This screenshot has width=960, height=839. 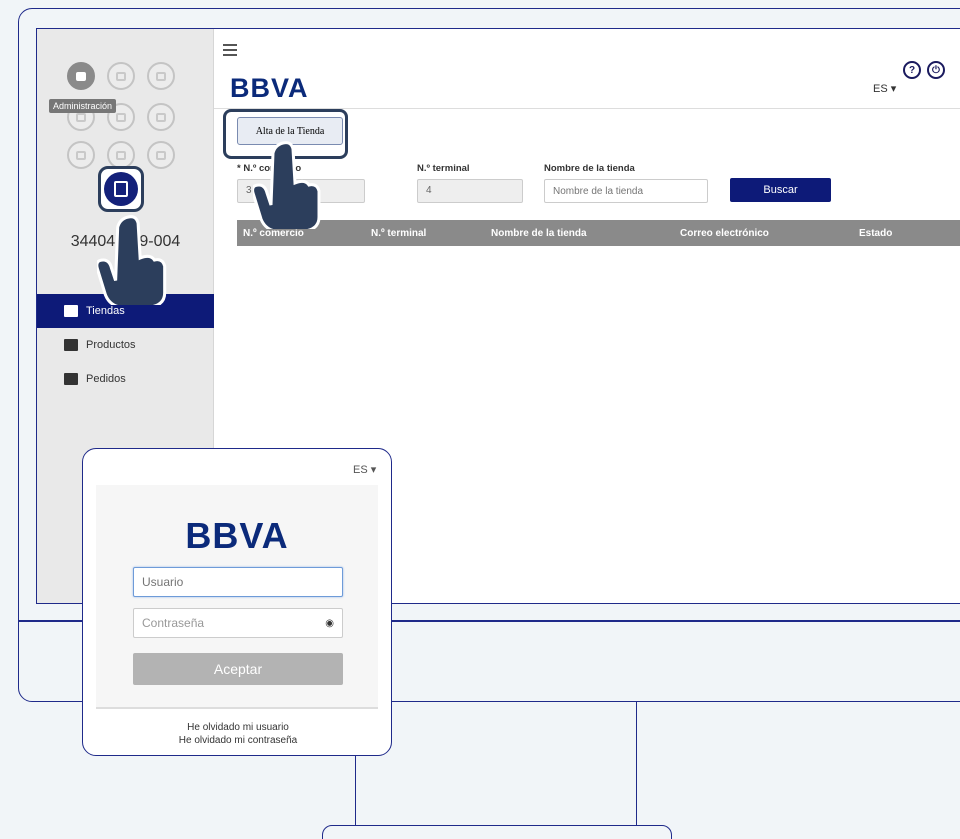 I want to click on hamburger-menu-icon, so click(x=230, y=51).